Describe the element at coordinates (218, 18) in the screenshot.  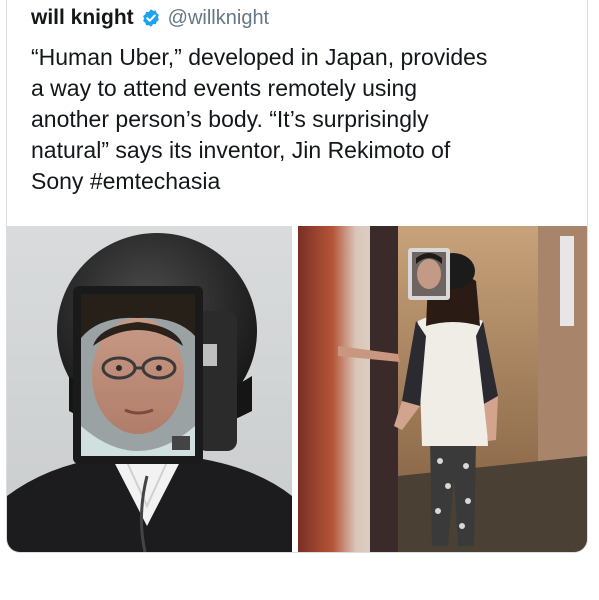
I see `user-handle: @willknight` at that location.